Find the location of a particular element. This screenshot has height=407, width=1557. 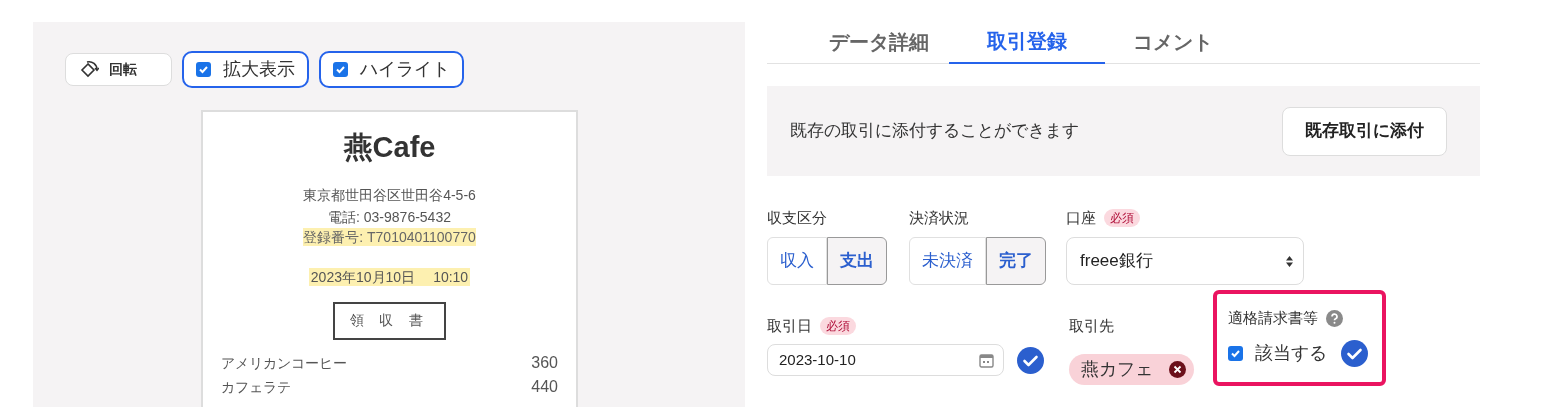

field-label: 決済状況 is located at coordinates (939, 217).